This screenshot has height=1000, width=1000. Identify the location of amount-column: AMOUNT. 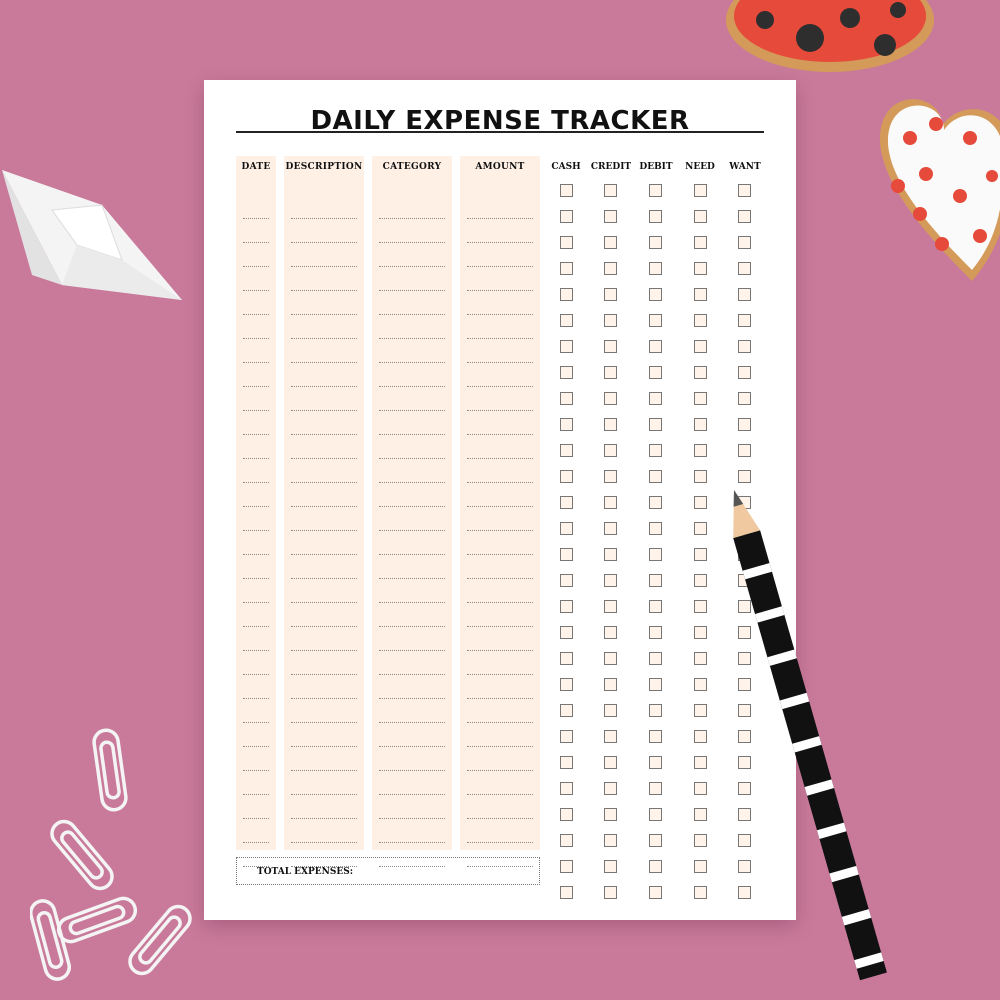
(500, 511).